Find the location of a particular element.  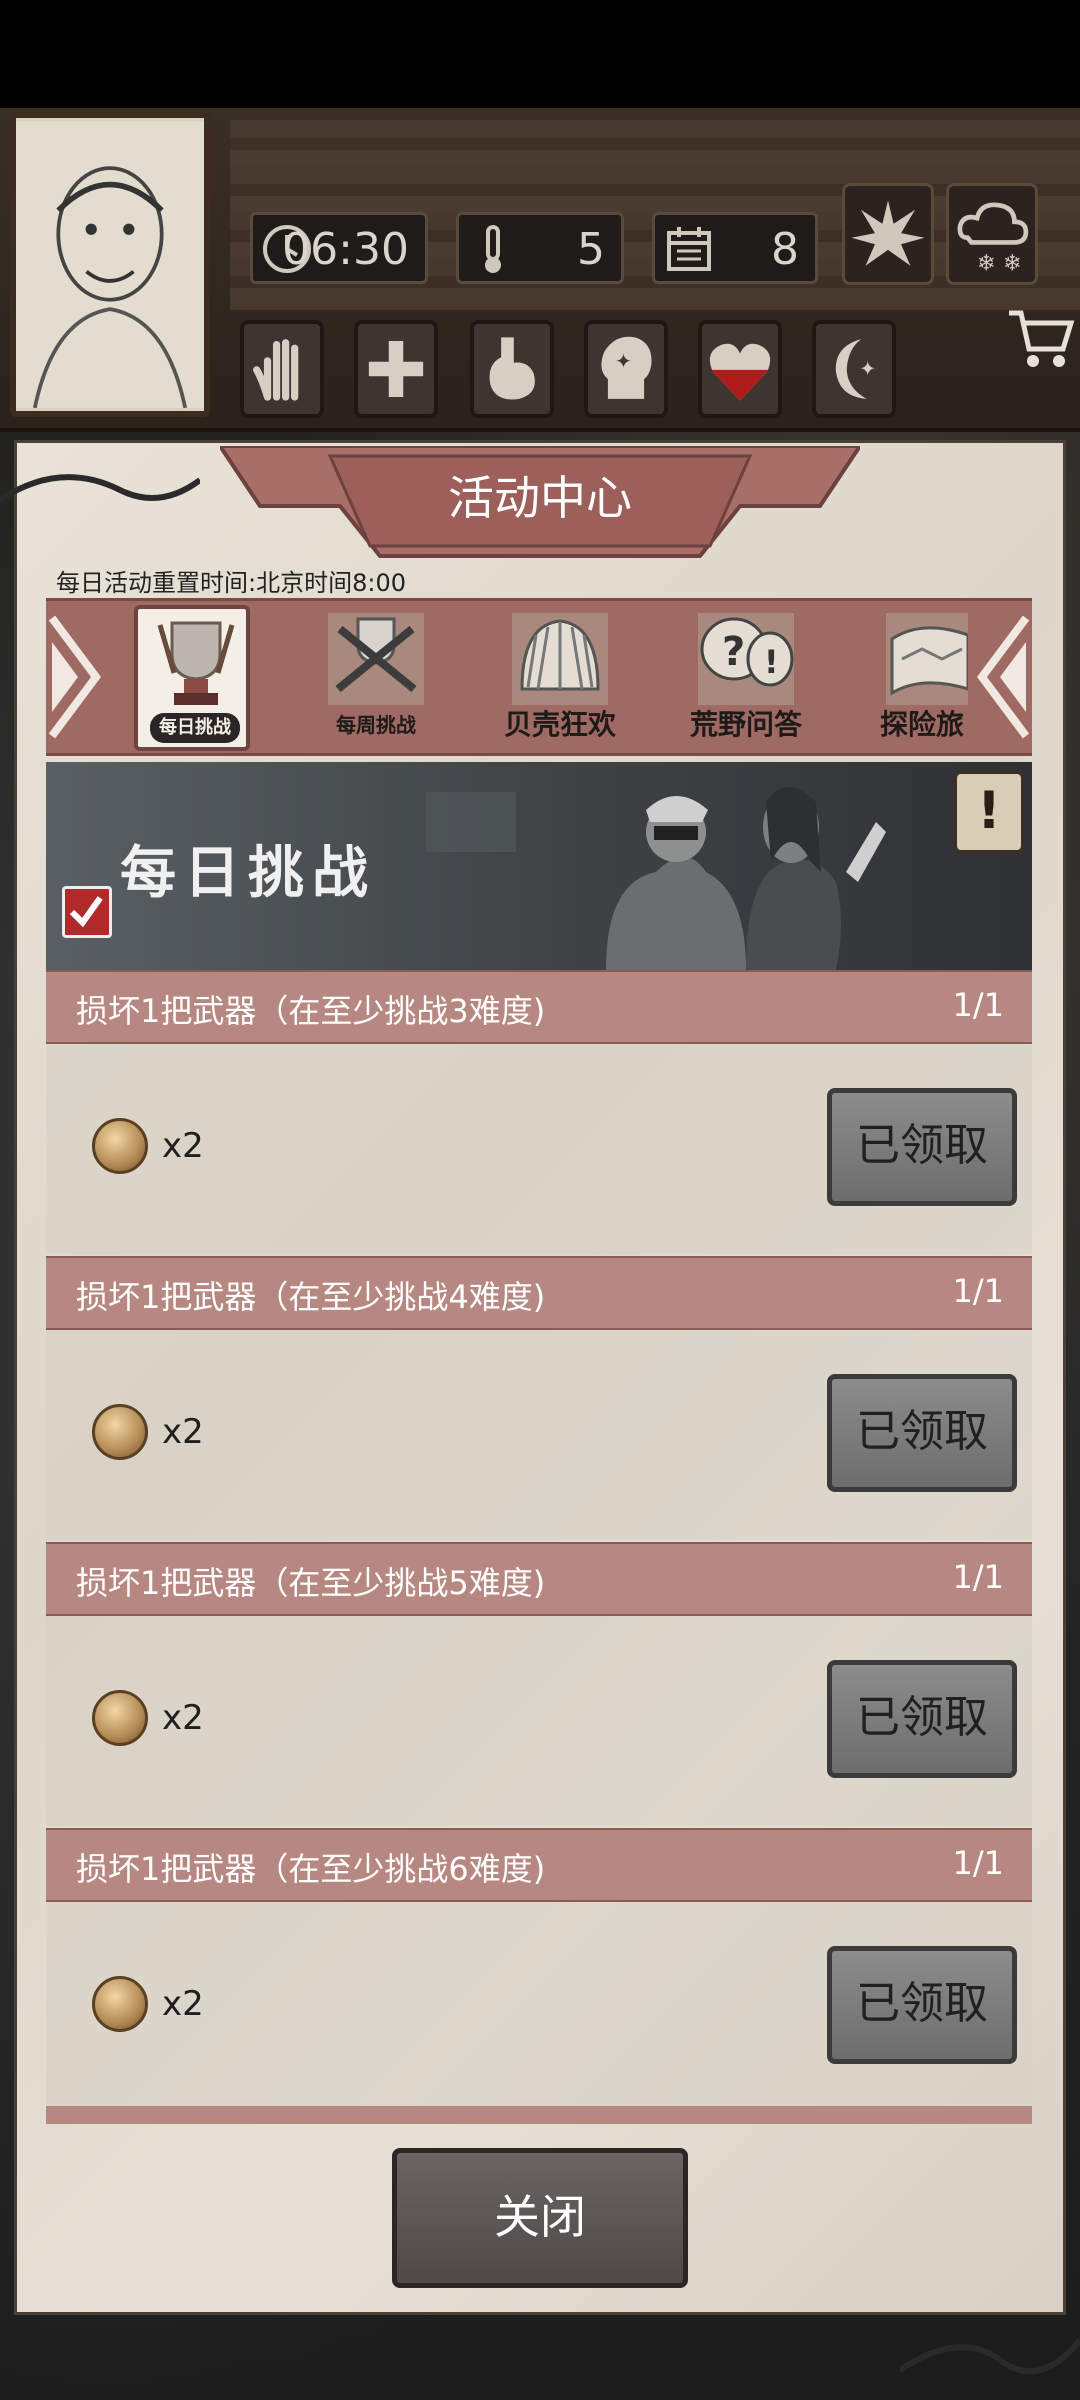

sleep-status-button: ✦ is located at coordinates (854, 369).